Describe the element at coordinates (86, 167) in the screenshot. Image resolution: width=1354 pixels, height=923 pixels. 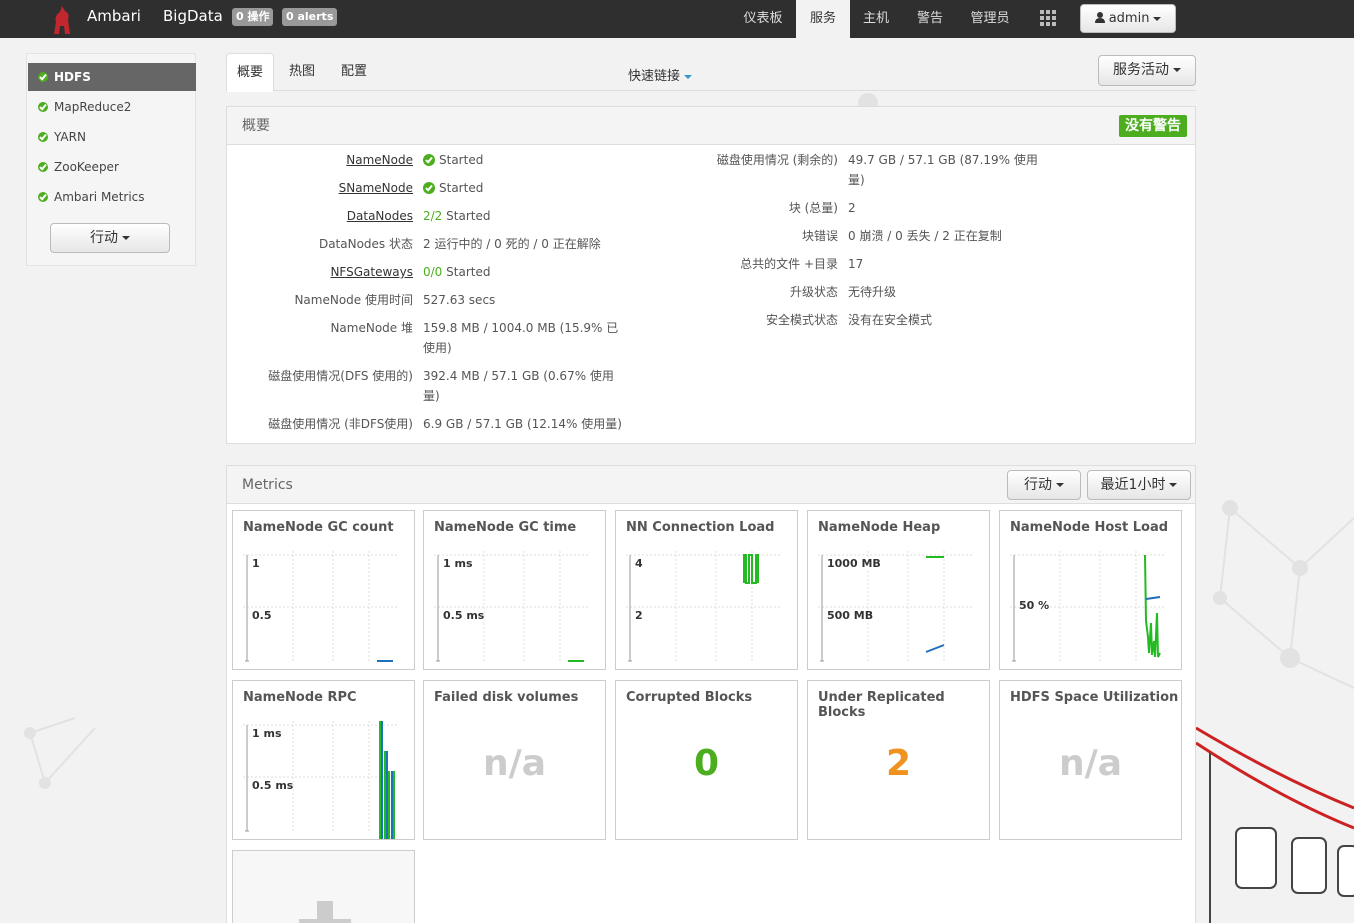
I see `sidebar-item-label: ZooKeeper` at that location.